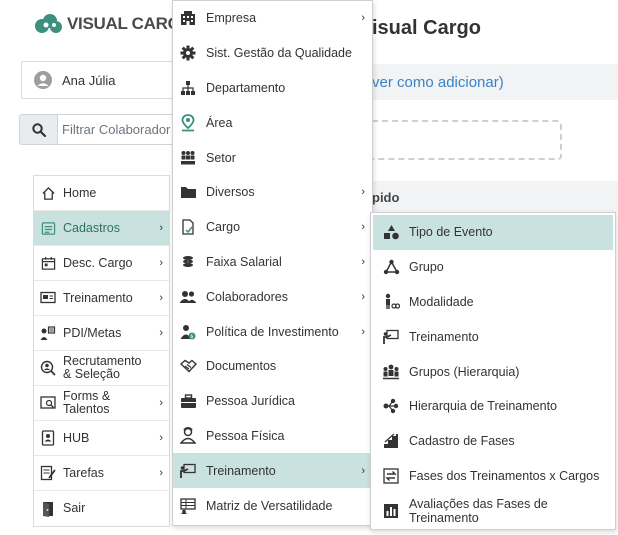 This screenshot has width=618, height=535. I want to click on section-header-text: pido, so click(386, 197).